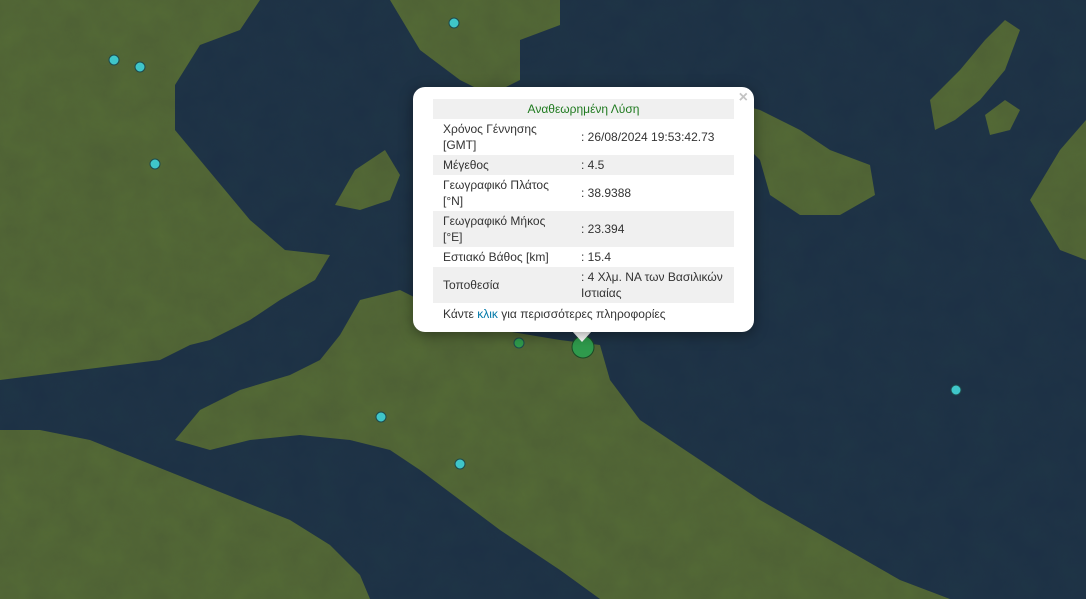  I want to click on more-info-line: Κάντε κλικ για περισσότερες πληροφορίες, so click(583, 314).